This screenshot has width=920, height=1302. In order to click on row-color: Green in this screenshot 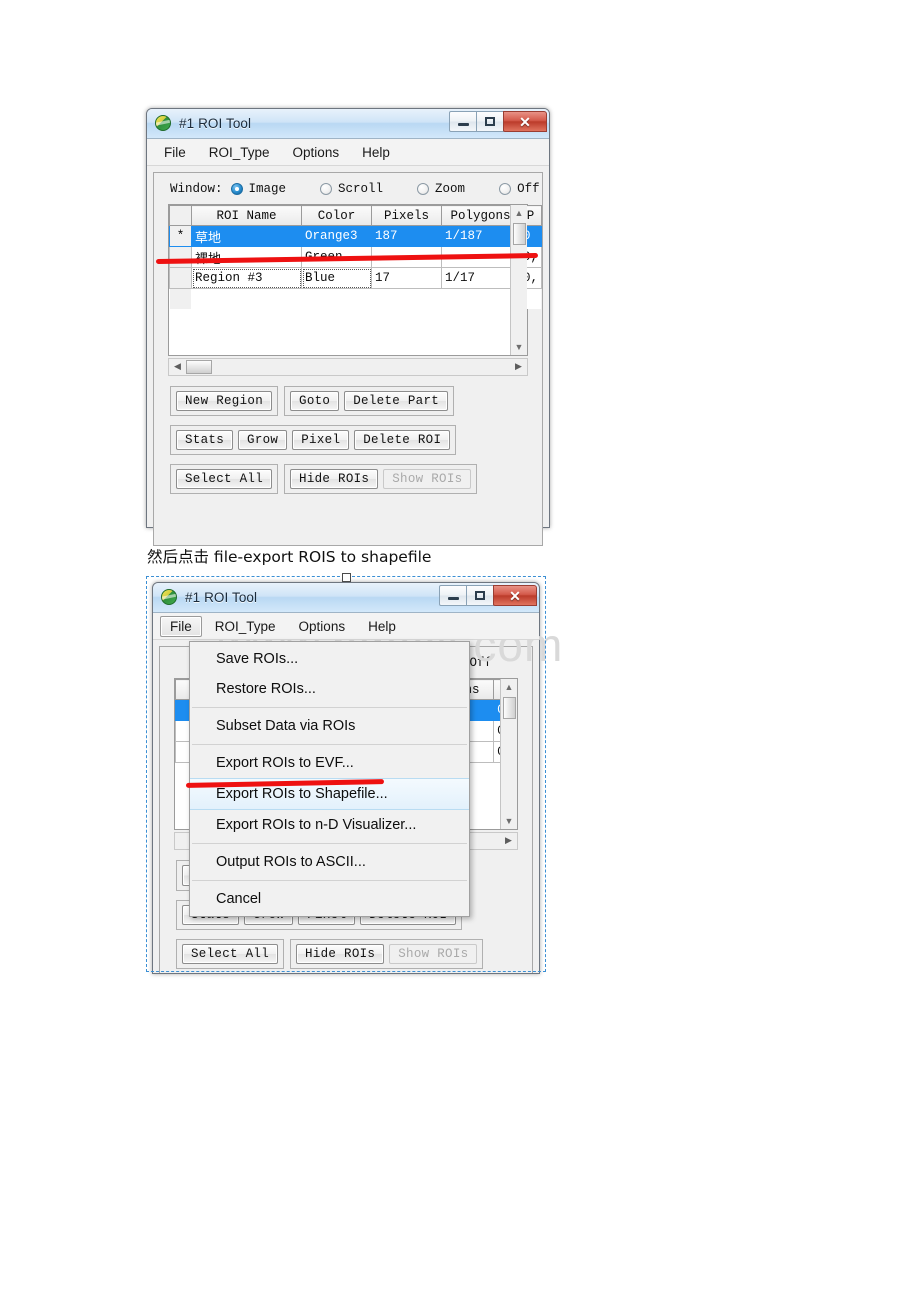, I will do `click(336, 257)`.